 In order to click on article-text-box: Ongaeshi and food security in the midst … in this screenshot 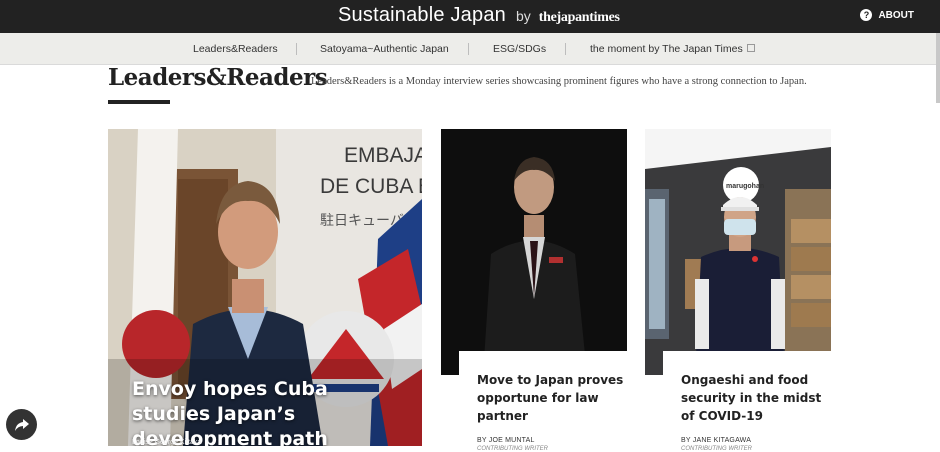, I will do `click(747, 401)`.